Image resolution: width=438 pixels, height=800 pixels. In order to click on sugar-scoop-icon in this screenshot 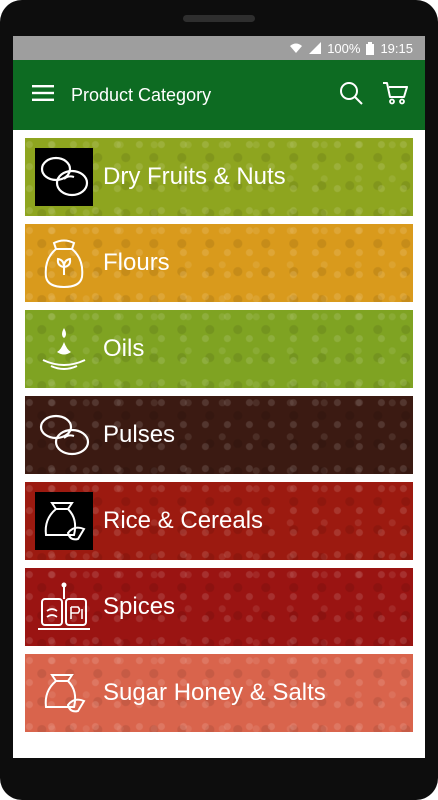, I will do `click(64, 693)`.